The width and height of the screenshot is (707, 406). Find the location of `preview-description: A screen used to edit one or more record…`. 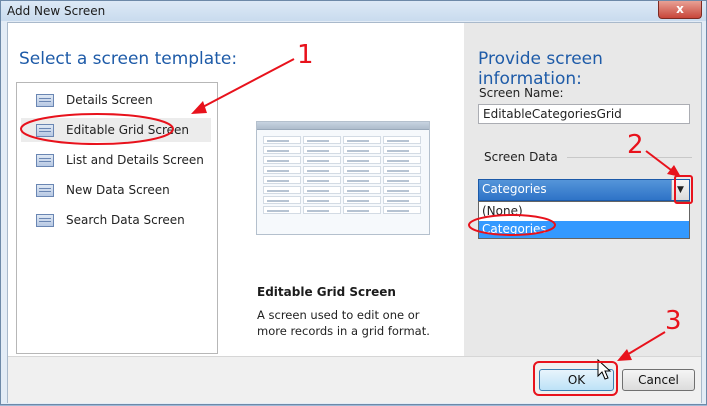

preview-description: A screen used to edit one or more record… is located at coordinates (343, 323).